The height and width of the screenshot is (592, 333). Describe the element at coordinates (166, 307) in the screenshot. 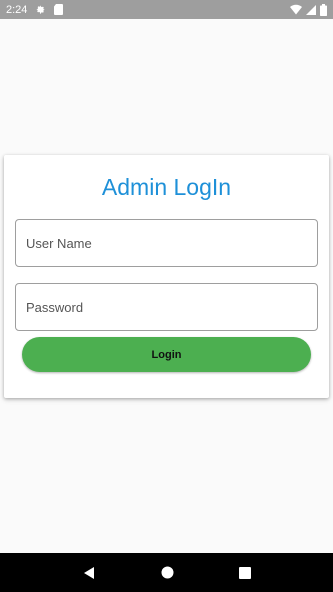

I see `password-field: Password` at that location.